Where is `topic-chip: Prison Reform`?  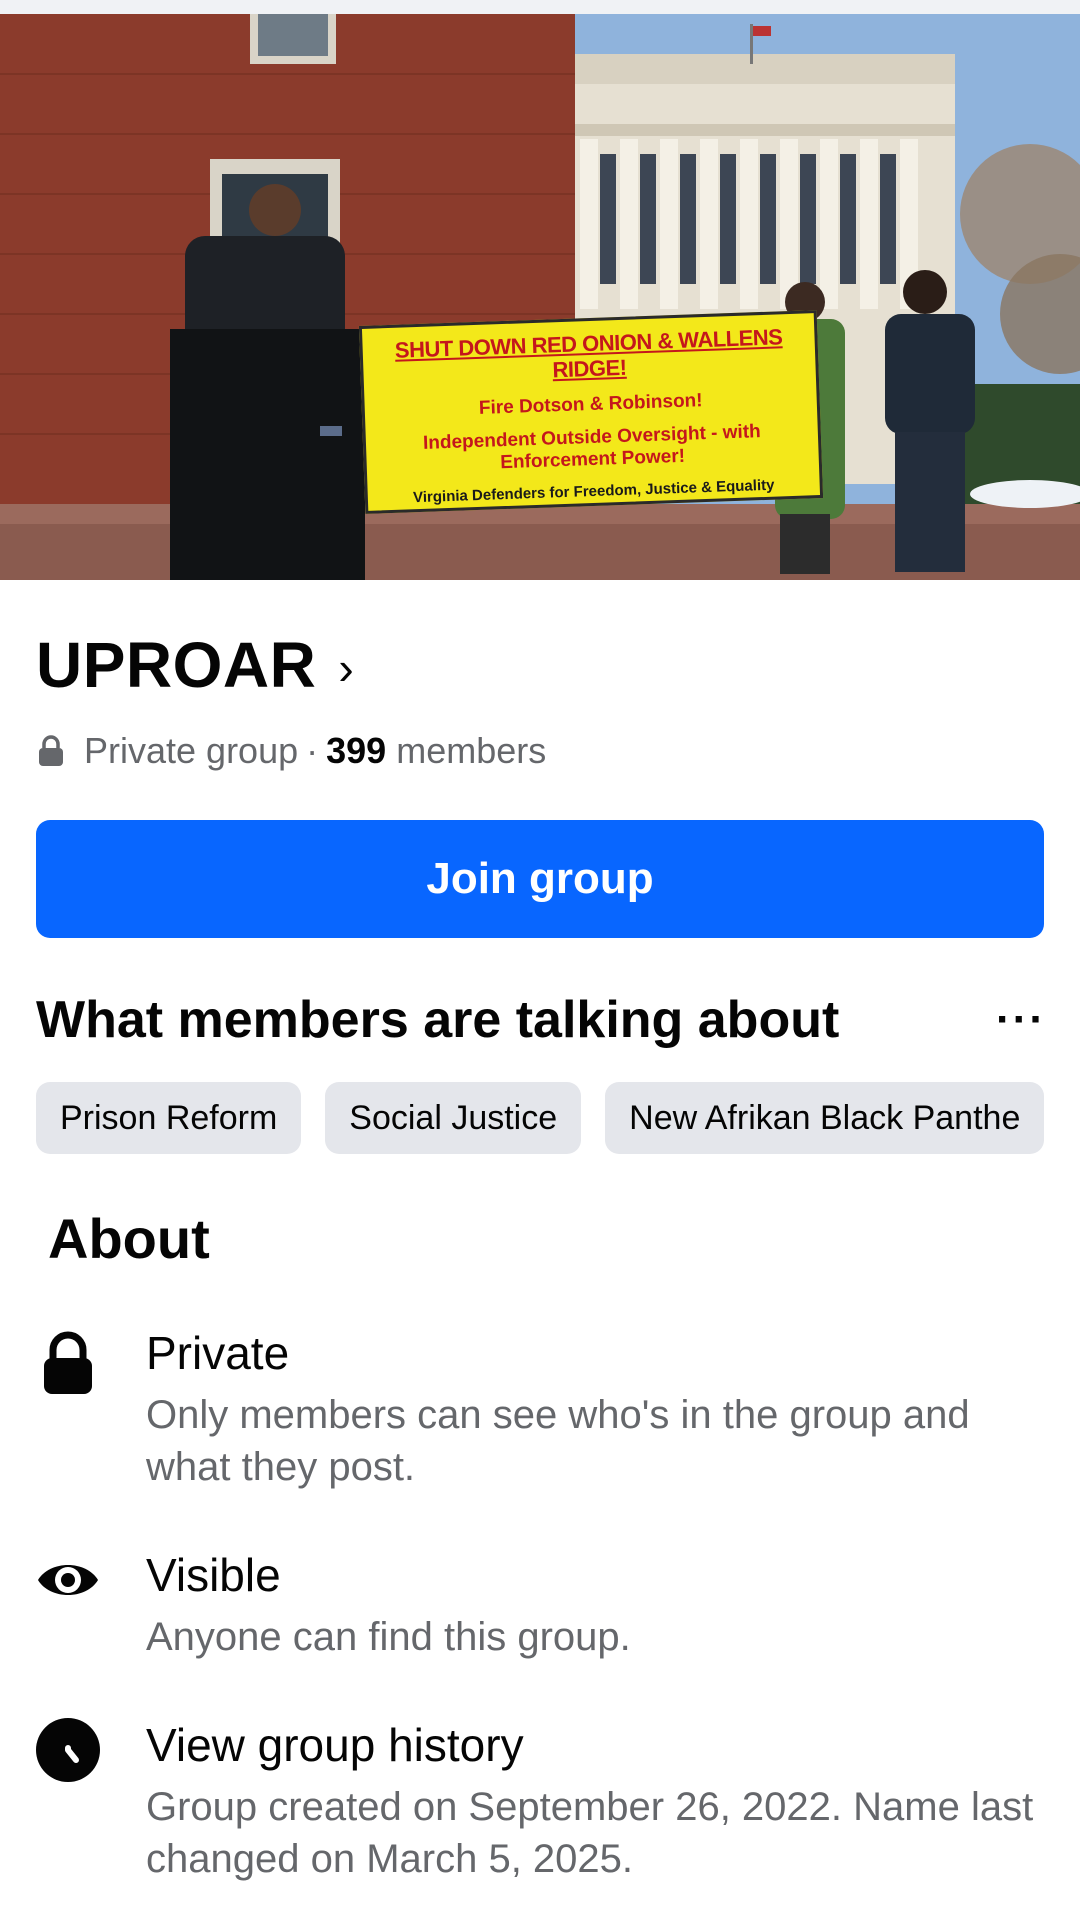 topic-chip: Prison Reform is located at coordinates (169, 1118).